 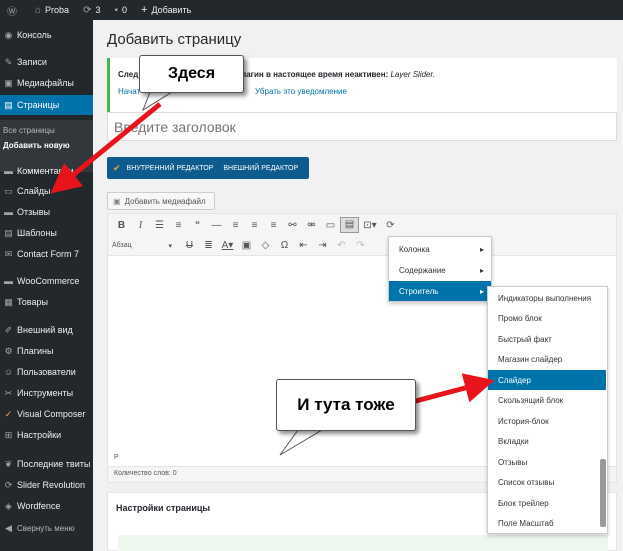 What do you see at coordinates (284, 245) in the screenshot?
I see `special-char-icon: Ω` at bounding box center [284, 245].